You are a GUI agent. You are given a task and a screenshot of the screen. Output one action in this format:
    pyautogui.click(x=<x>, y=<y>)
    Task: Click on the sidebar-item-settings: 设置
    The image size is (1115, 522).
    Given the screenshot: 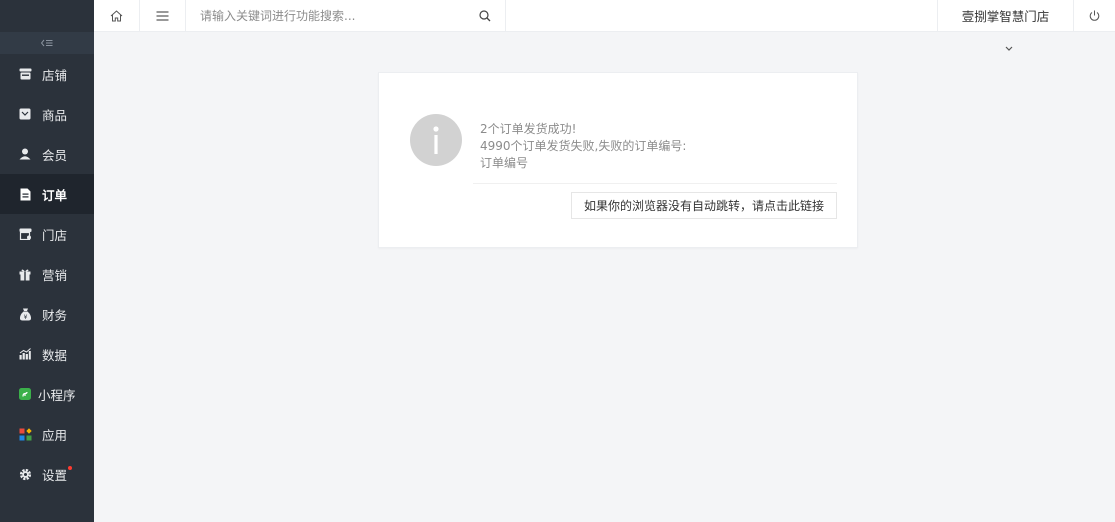 What is the action you would take?
    pyautogui.click(x=47, y=474)
    